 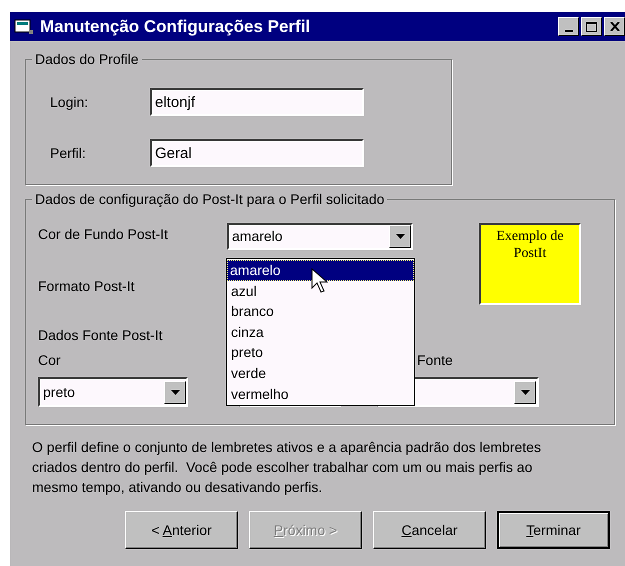 I want to click on dropdown-value: amarelo, so click(x=257, y=236).